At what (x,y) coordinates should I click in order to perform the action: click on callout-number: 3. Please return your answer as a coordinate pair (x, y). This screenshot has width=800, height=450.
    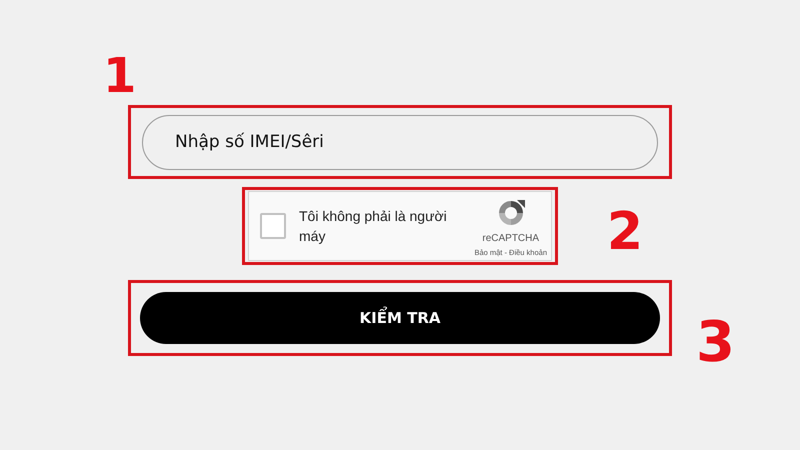
    Looking at the image, I should click on (715, 343).